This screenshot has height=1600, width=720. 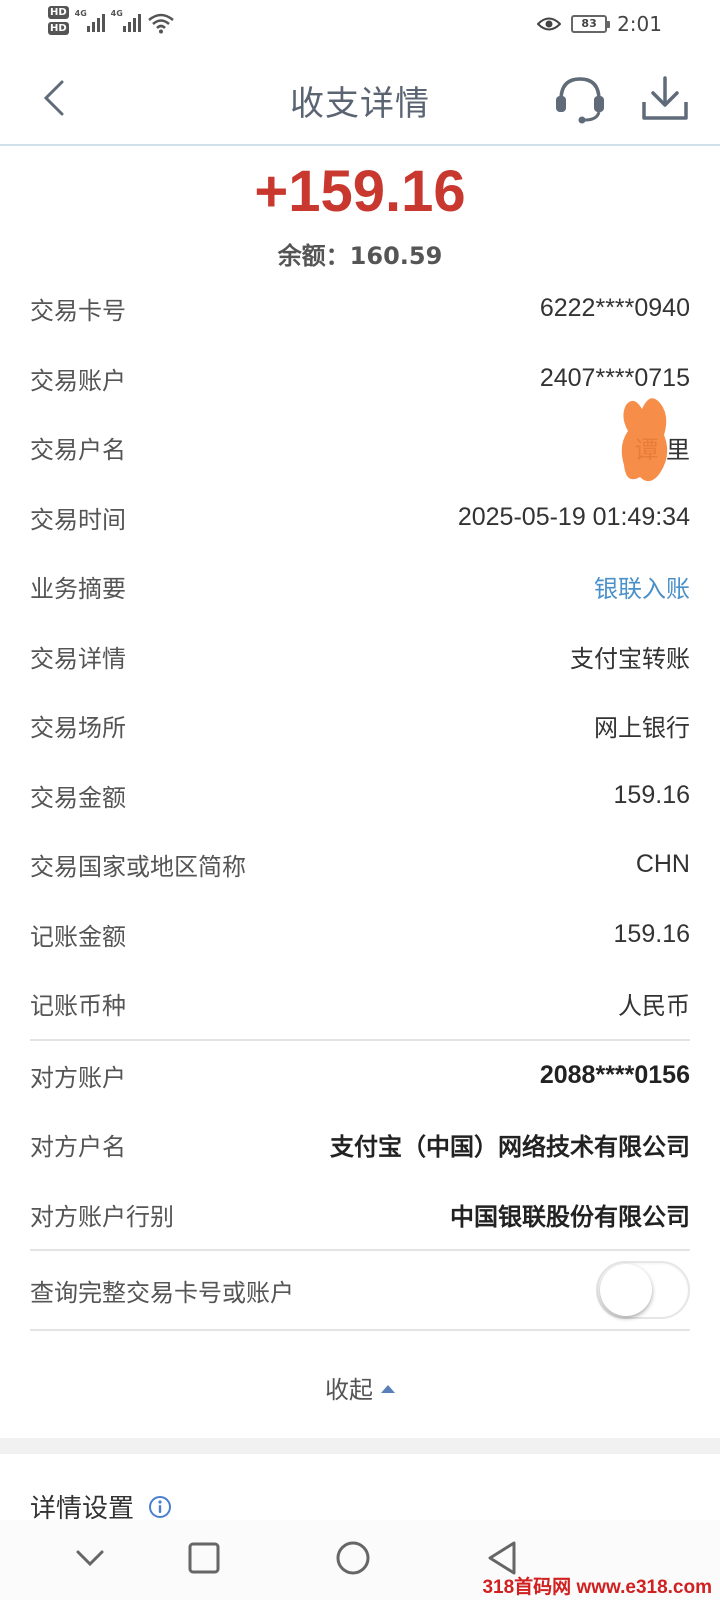 What do you see at coordinates (360, 448) in the screenshot?
I see `detail-row-account-name: 交易户名 谭 里` at bounding box center [360, 448].